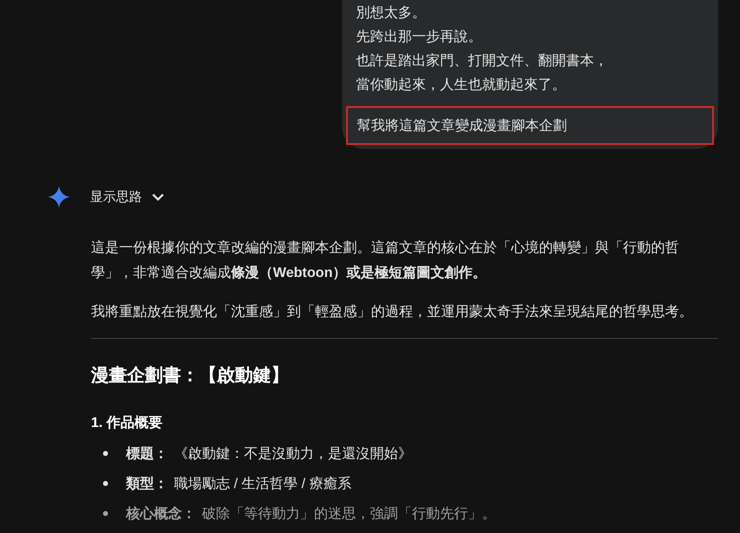 The image size is (740, 533). Describe the element at coordinates (462, 125) in the screenshot. I see `request-text: 幫我將這篇文章變成漫畫腳本企劃` at that location.